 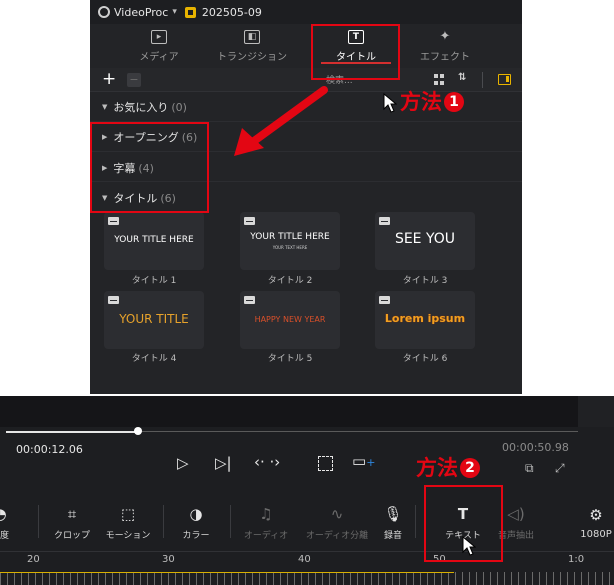 I want to click on tool-label: クロップ, so click(x=71, y=535).